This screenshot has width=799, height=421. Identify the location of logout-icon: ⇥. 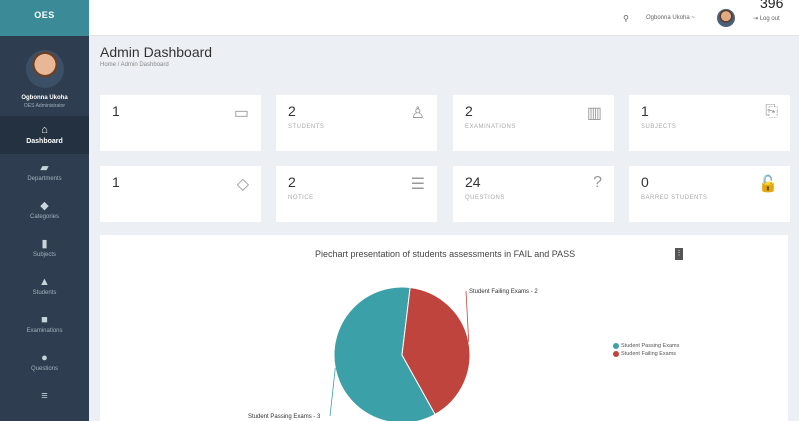
(756, 19).